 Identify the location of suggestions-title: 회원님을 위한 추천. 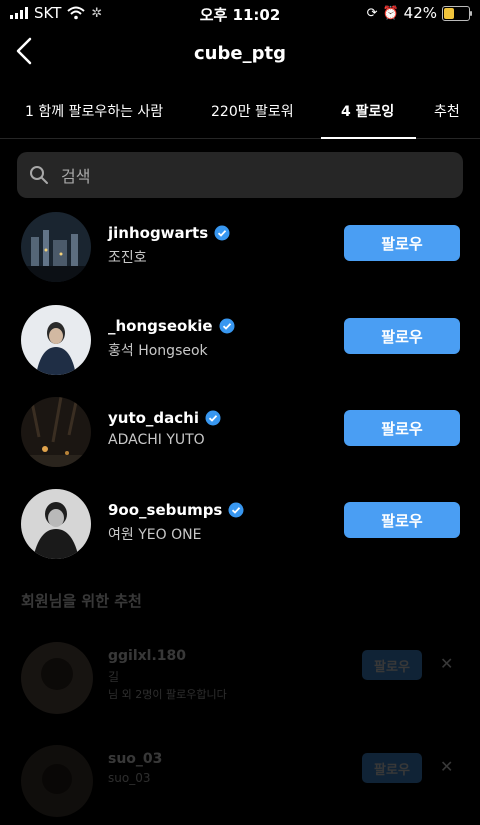
(81, 601).